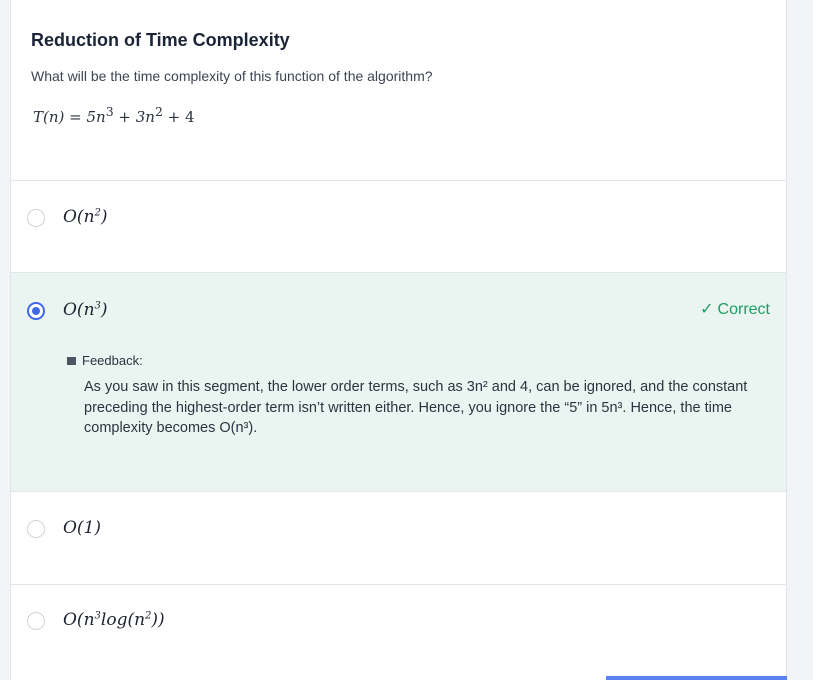 This screenshot has height=680, width=813. Describe the element at coordinates (696, 678) in the screenshot. I see `submit-button-edge` at that location.